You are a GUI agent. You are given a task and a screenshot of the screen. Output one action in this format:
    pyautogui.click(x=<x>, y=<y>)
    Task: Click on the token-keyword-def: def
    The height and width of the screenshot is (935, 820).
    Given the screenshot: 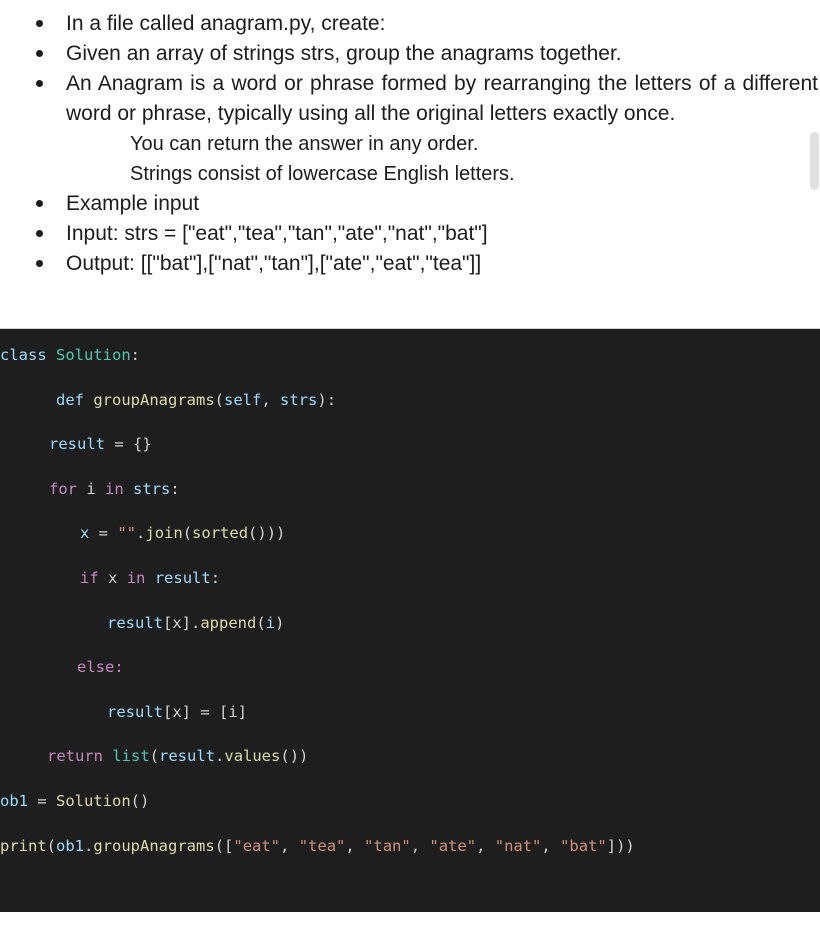 What is the action you would take?
    pyautogui.click(x=70, y=399)
    